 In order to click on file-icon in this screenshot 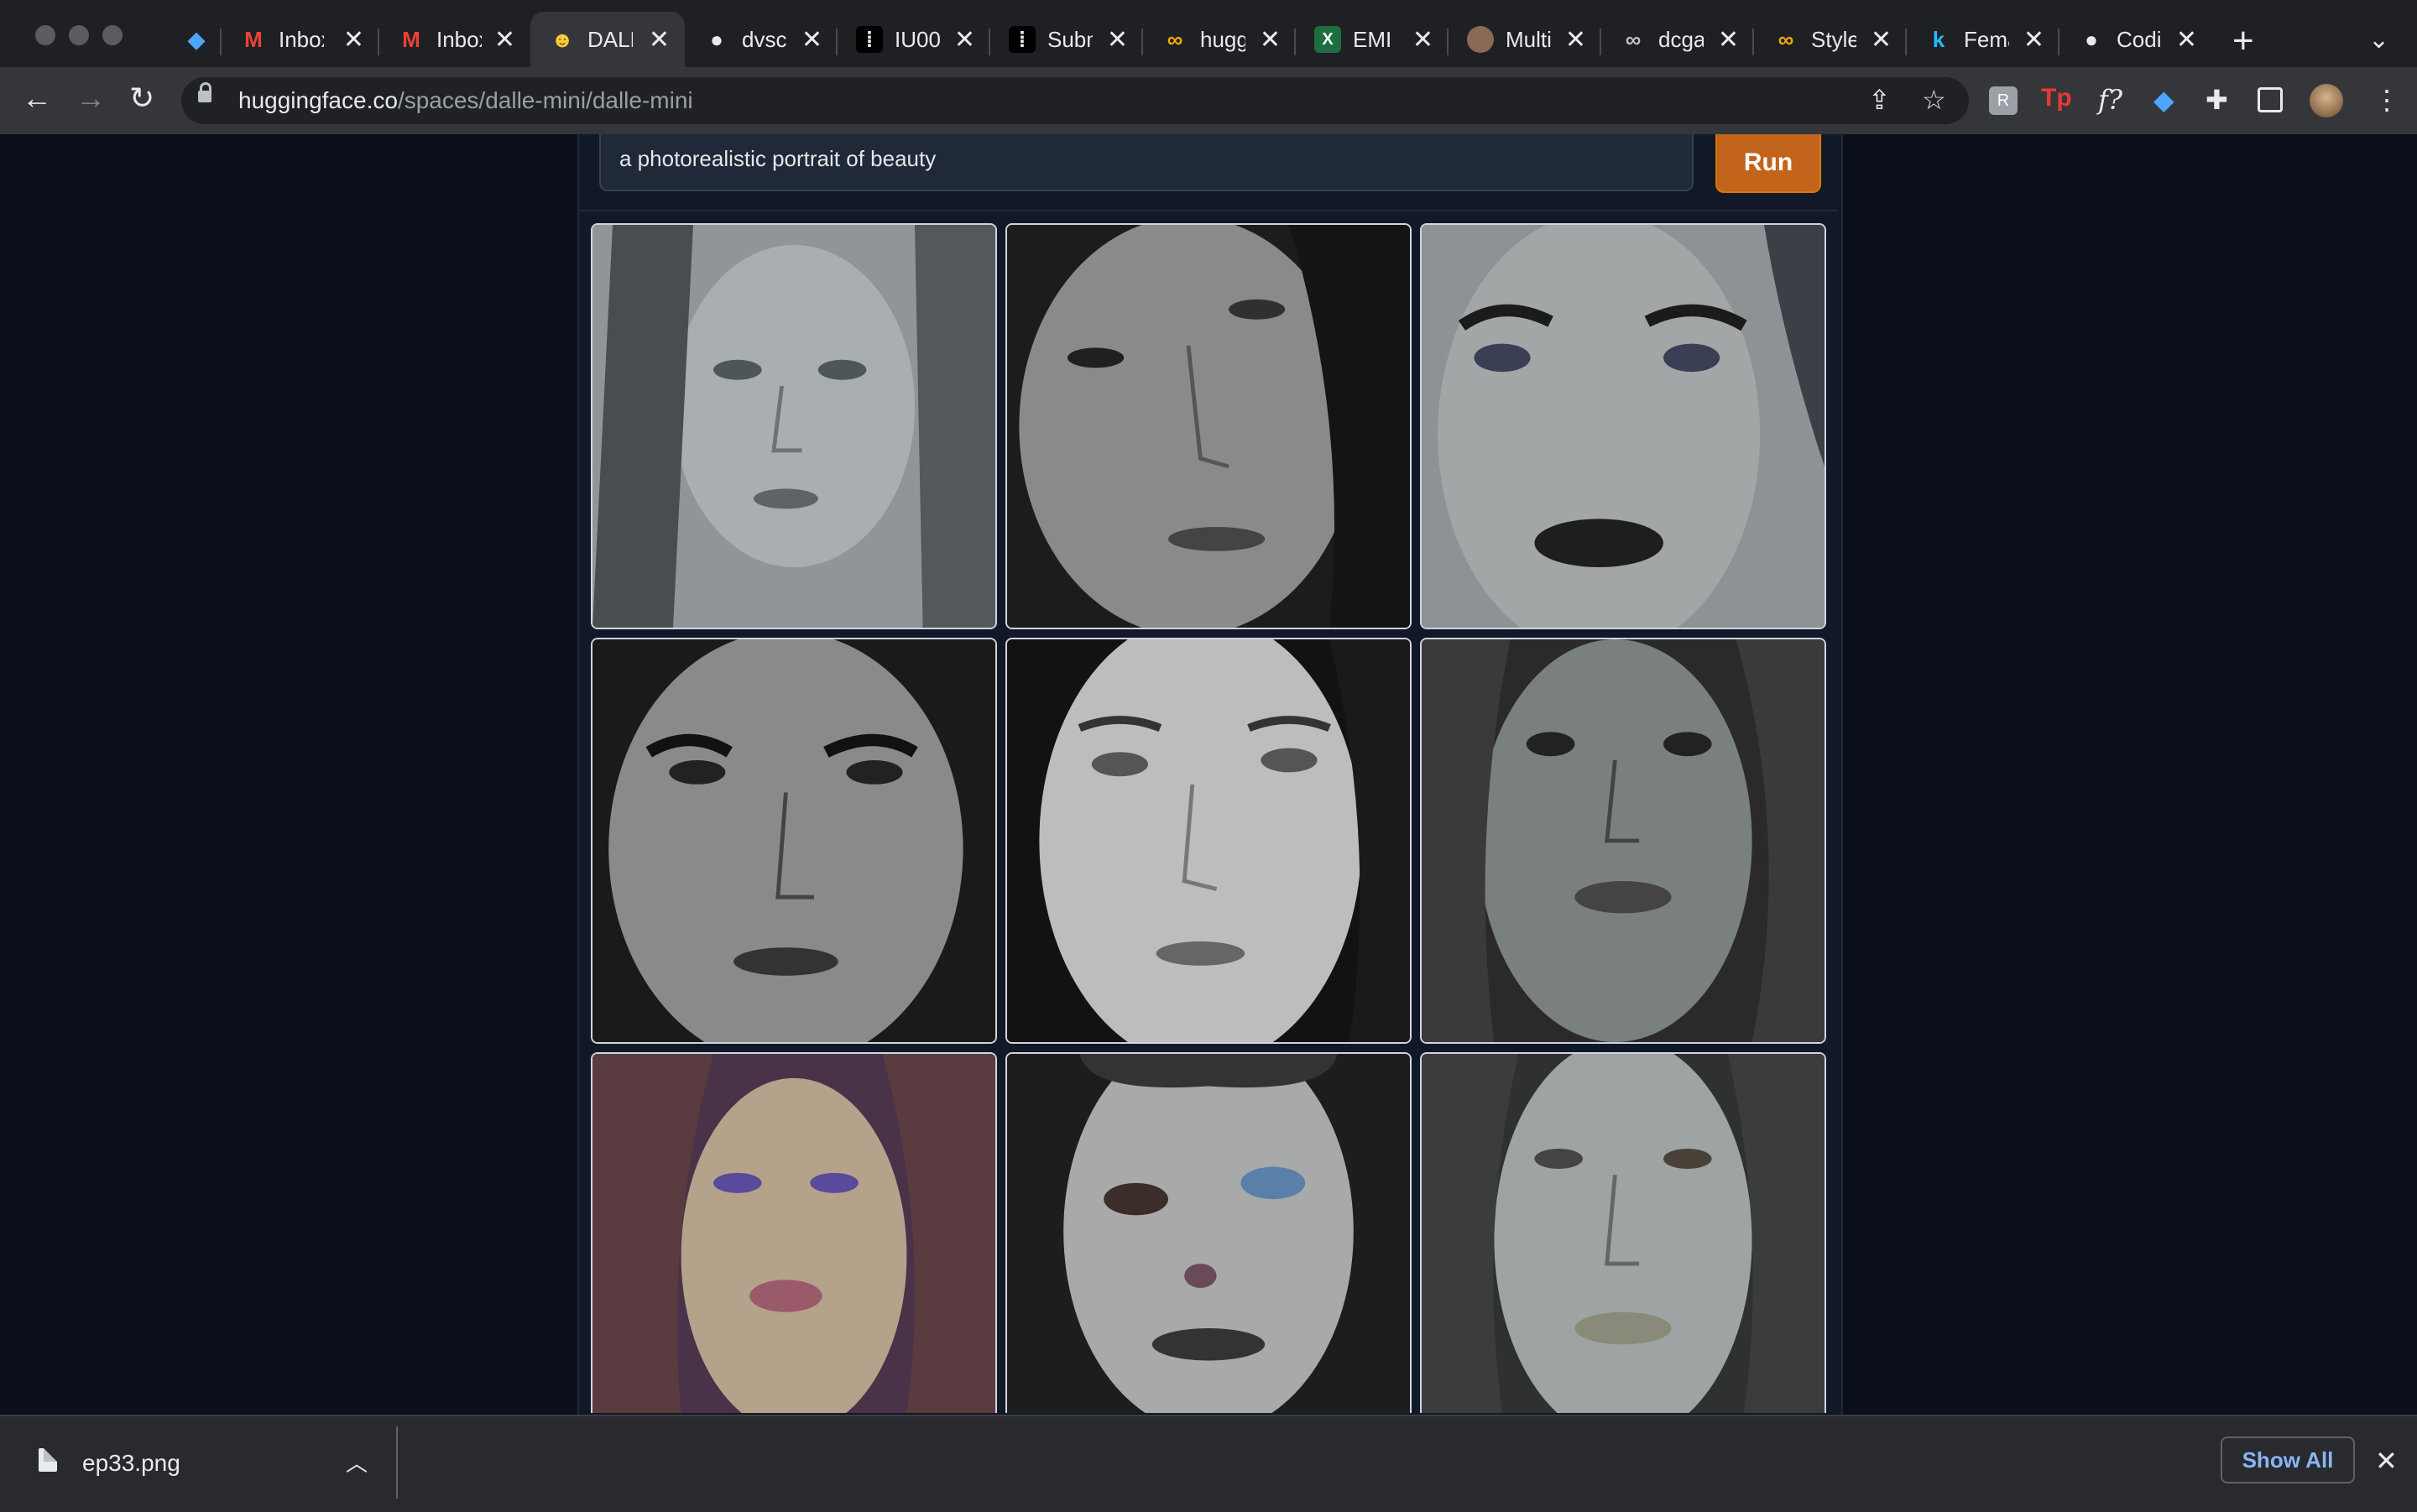, I will do `click(48, 1460)`.